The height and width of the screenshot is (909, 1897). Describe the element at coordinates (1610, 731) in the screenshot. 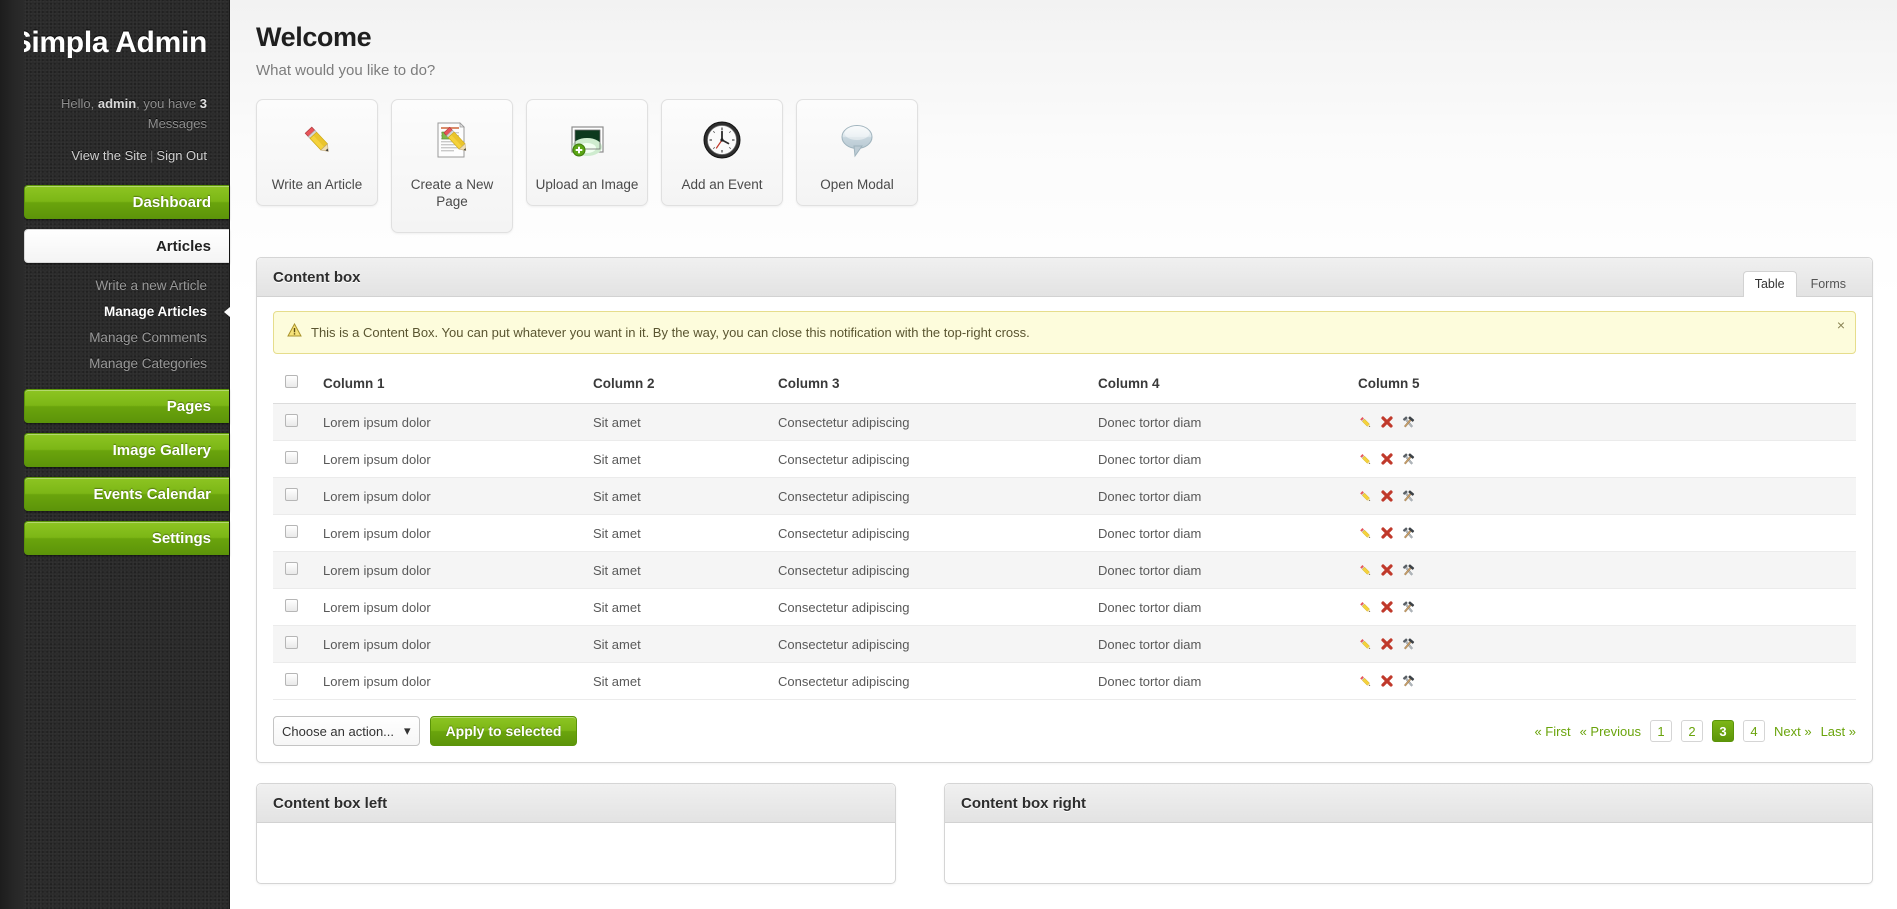

I see `pagination-previous: « Previous` at that location.